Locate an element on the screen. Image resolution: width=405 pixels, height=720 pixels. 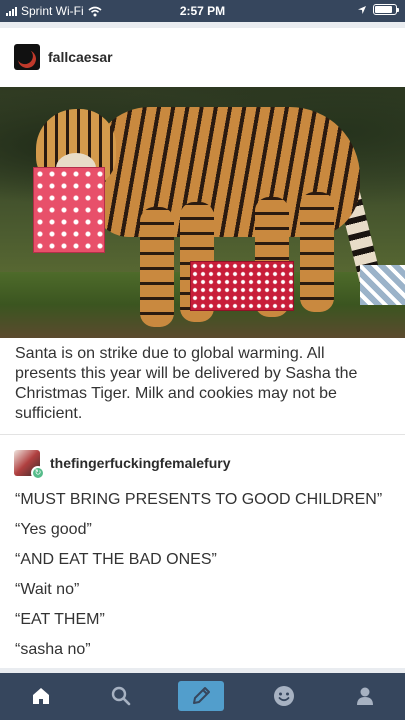
post-header: fallcaesar is located at coordinates (63, 57).